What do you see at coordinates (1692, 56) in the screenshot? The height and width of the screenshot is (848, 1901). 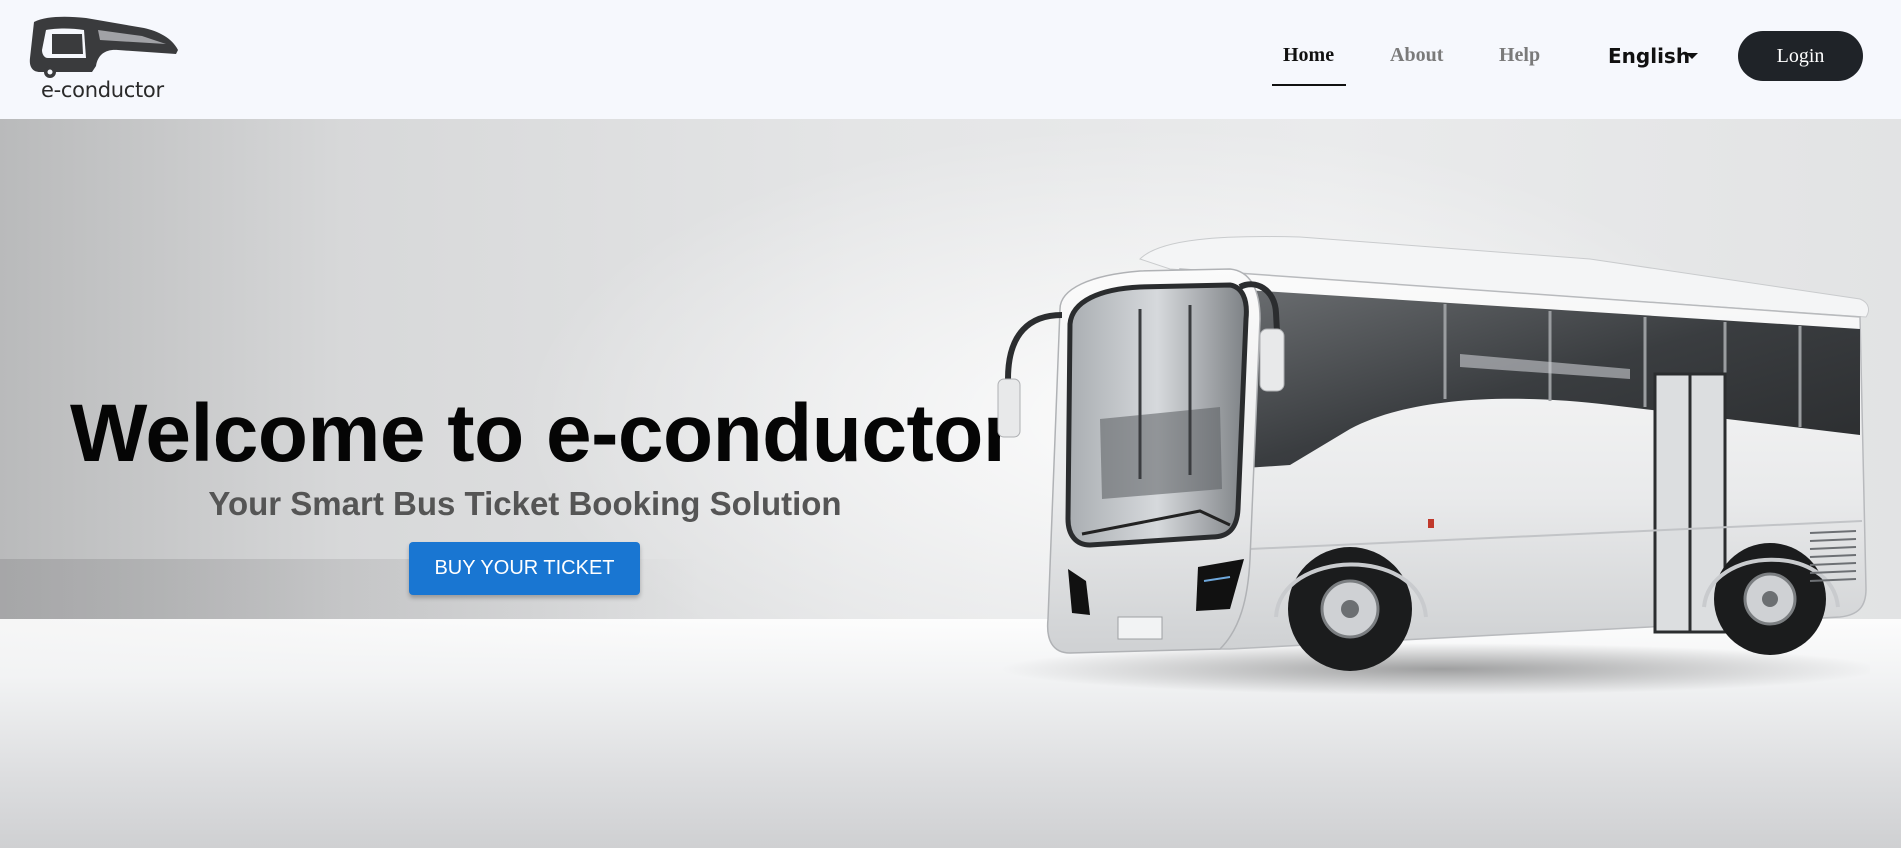 I see `chevron-down-icon` at bounding box center [1692, 56].